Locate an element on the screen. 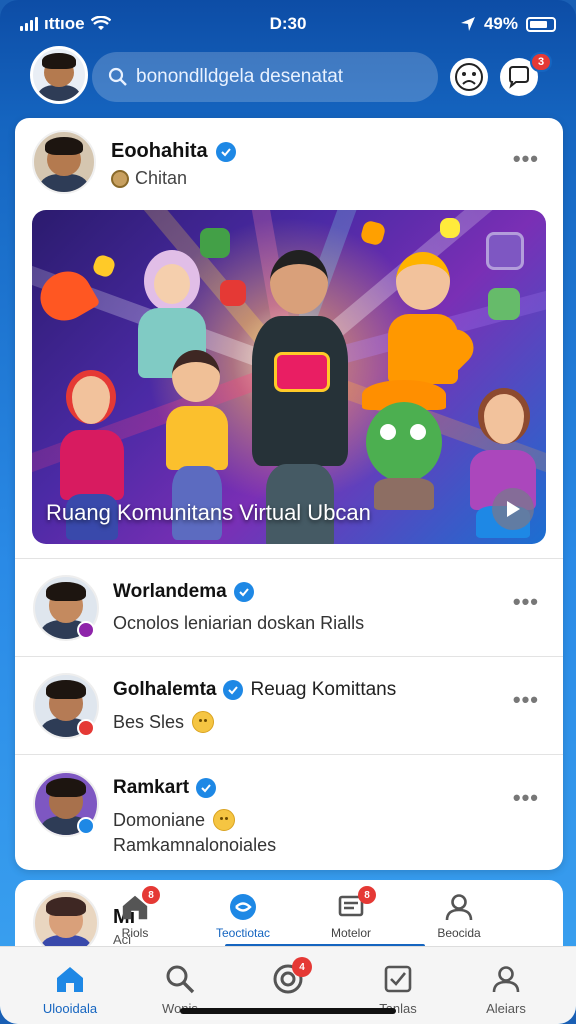  secondary-tab-label: Beocida is located at coordinates (459, 933).